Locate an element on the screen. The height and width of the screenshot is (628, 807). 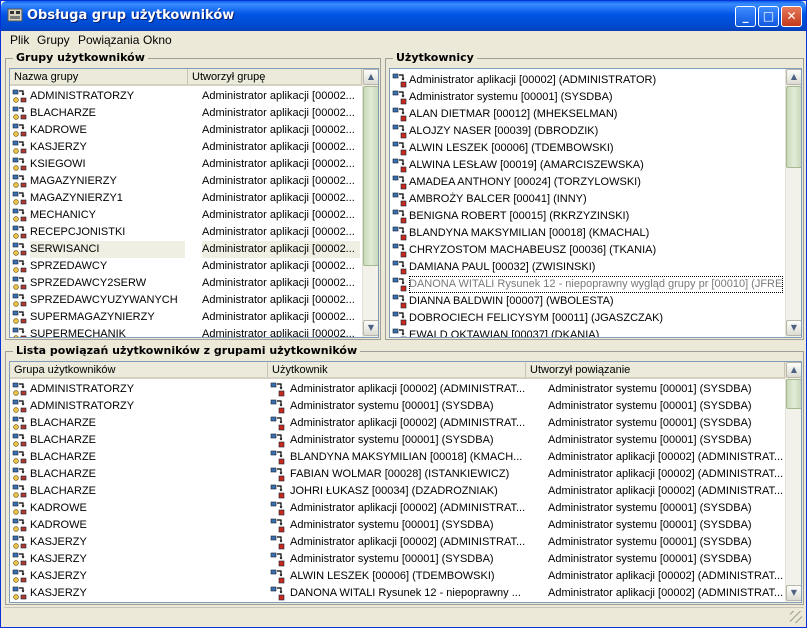
user-row: CHRYZOSTOM MACHABEUSZ [00036] (TKANIA) is located at coordinates (587, 250).